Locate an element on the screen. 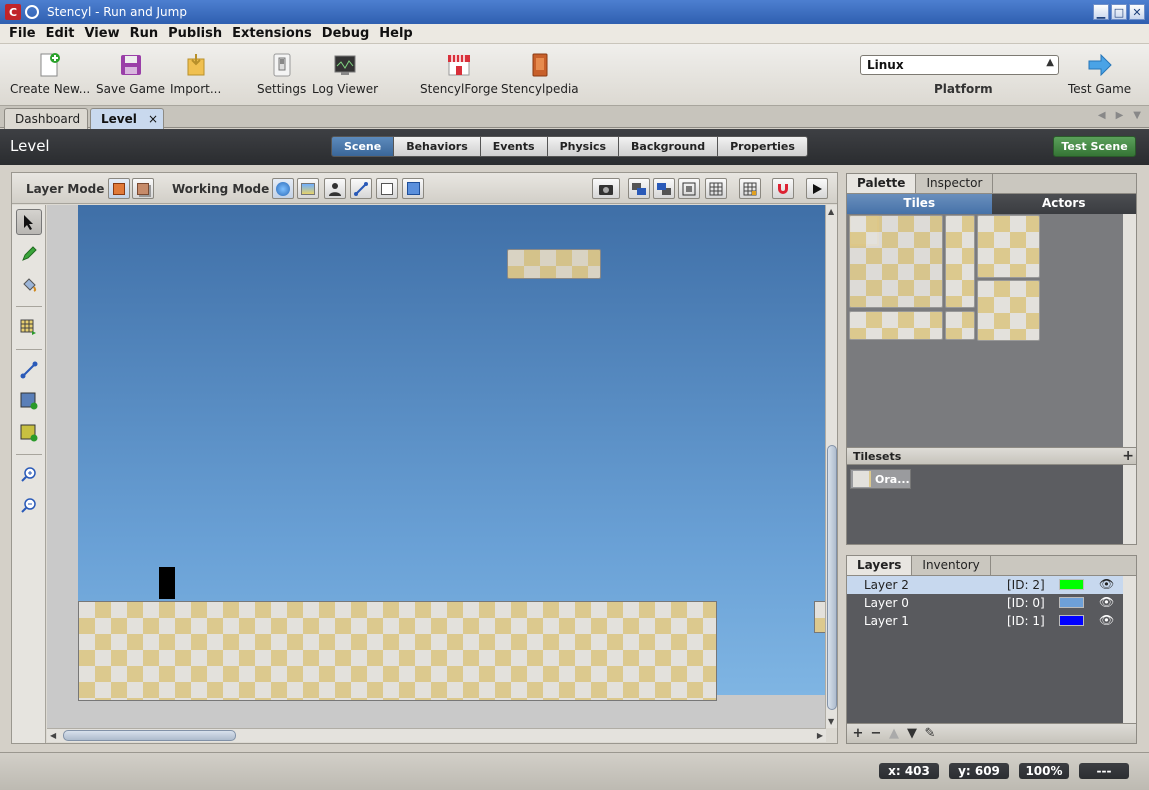  log-viewer-button: Log Viewer is located at coordinates (345, 74).